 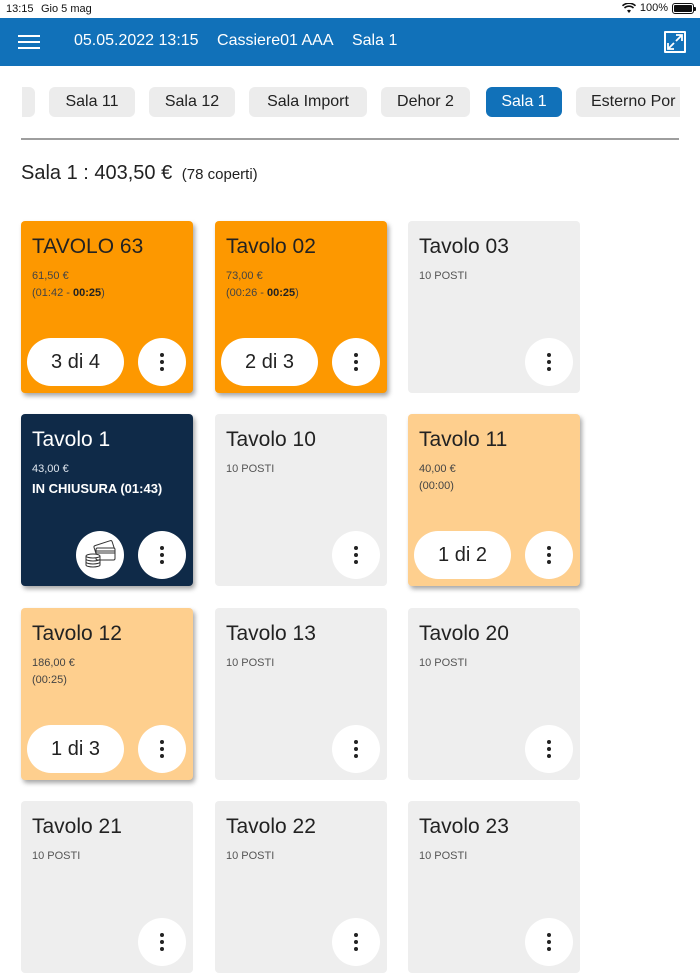 What do you see at coordinates (107, 694) in the screenshot?
I see `table-card: Tavolo 12 186,00 € (00:25) 1 di 3` at bounding box center [107, 694].